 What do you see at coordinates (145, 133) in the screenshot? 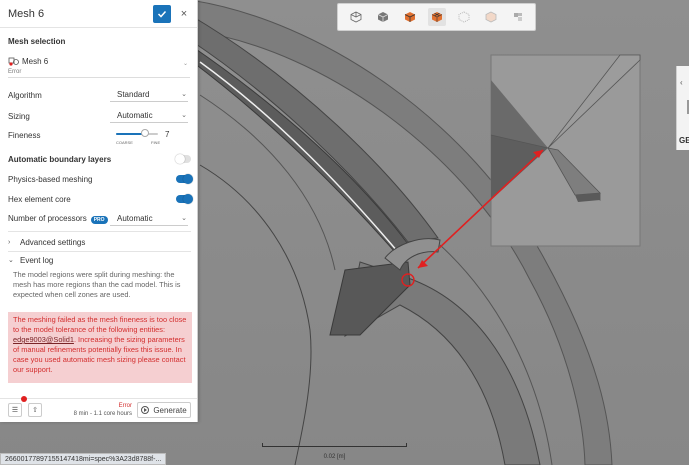
I see `fineness-slider-handle` at bounding box center [145, 133].